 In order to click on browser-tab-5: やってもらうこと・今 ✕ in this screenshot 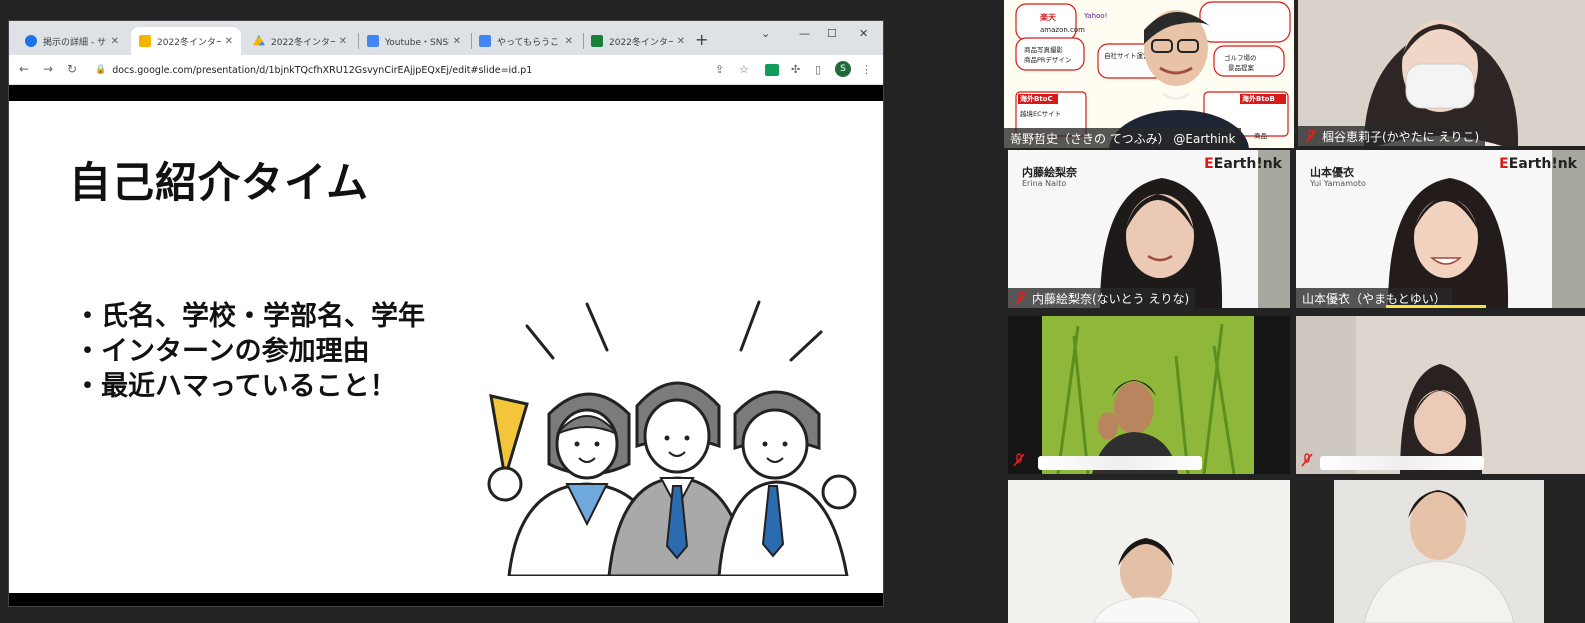, I will do `click(526, 41)`.